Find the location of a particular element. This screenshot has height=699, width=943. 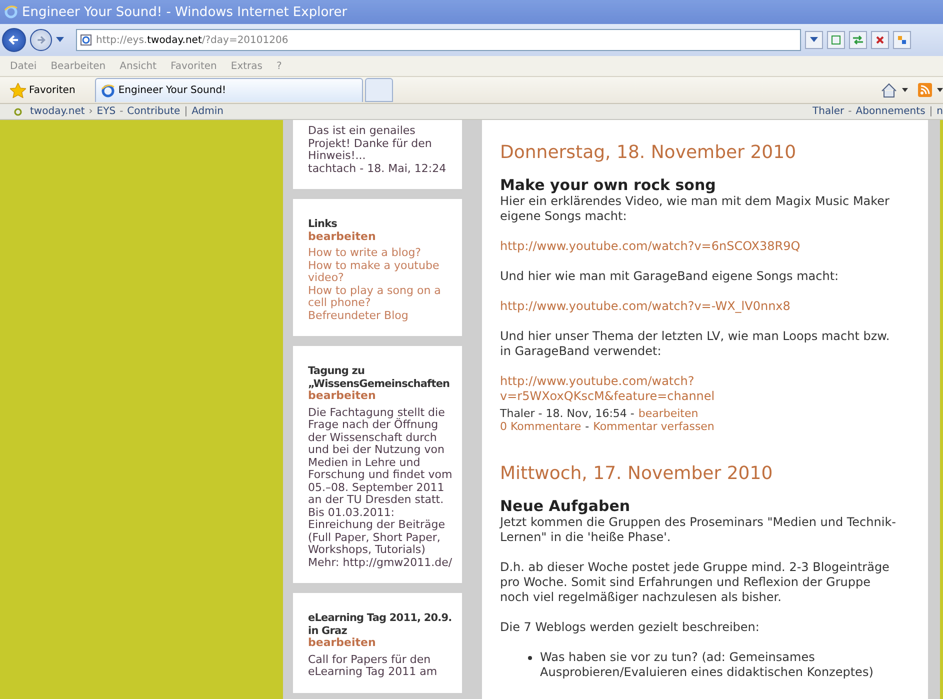

site-link: EYS is located at coordinates (106, 111).